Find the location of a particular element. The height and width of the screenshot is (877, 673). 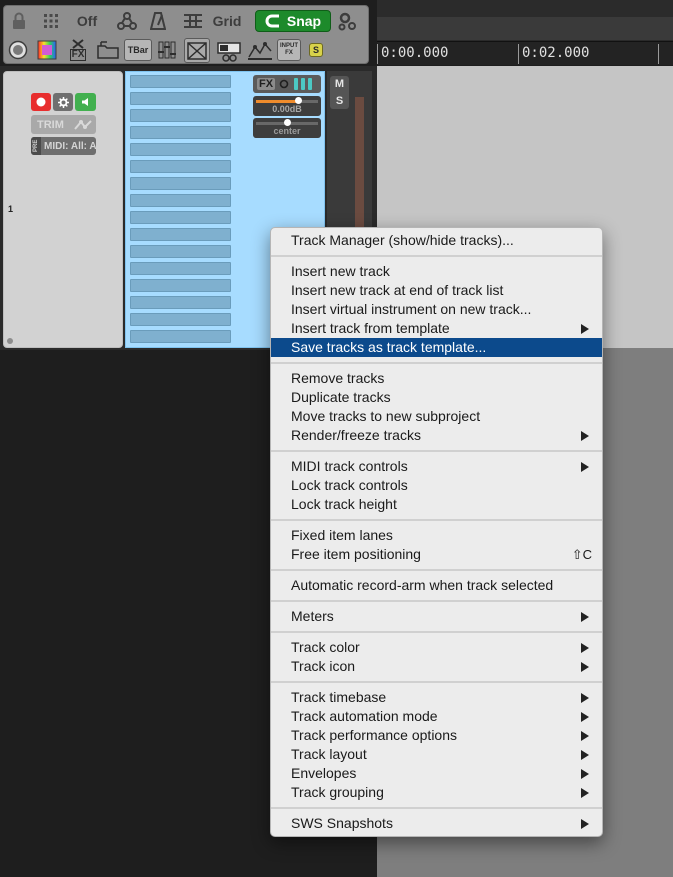

solo-button: S is located at coordinates (339, 101).